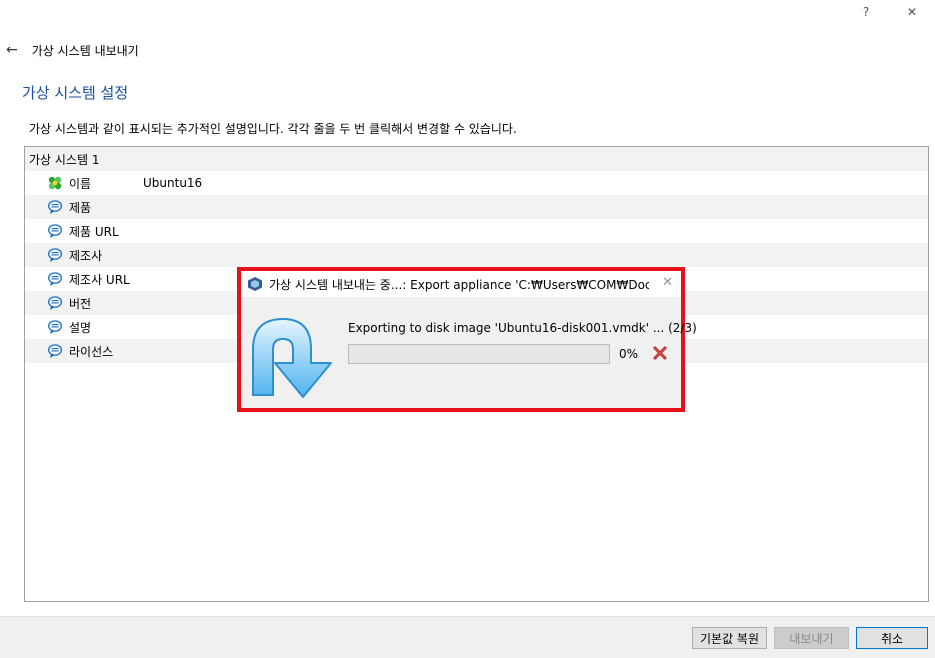  What do you see at coordinates (292, 358) in the screenshot?
I see `export-arrow-icon` at bounding box center [292, 358].